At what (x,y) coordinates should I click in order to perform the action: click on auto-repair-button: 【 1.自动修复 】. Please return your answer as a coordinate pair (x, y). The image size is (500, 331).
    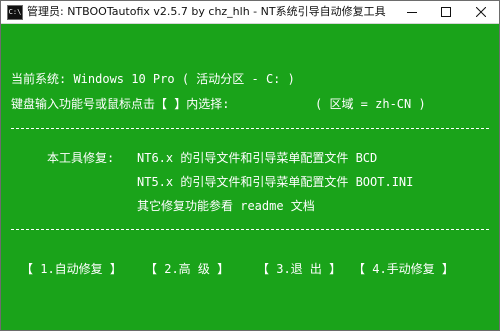
    Looking at the image, I should click on (71, 269).